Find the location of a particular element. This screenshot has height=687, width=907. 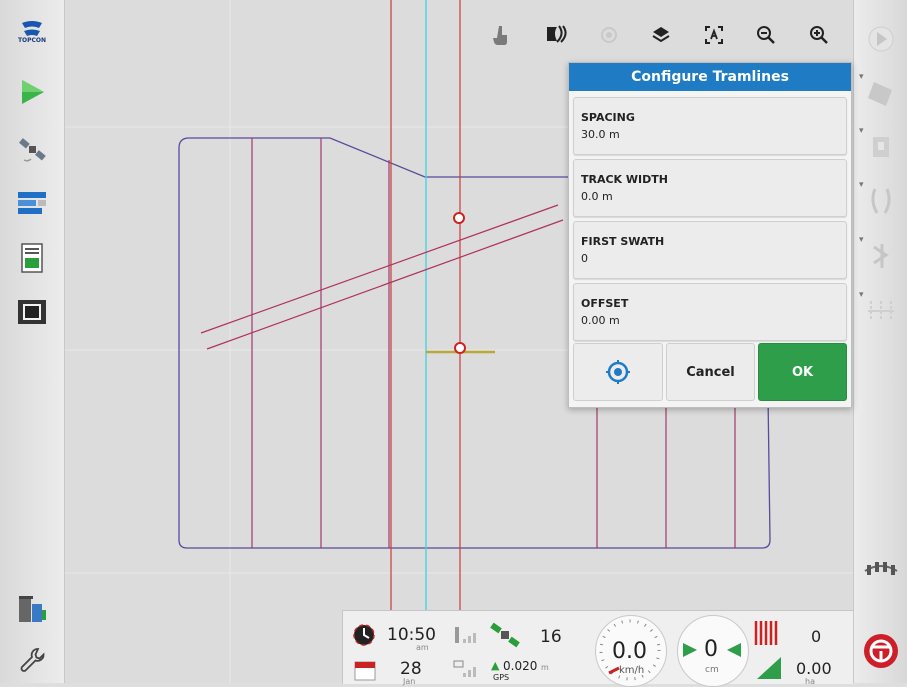

guidance-icon: ▾ is located at coordinates (880, 201).